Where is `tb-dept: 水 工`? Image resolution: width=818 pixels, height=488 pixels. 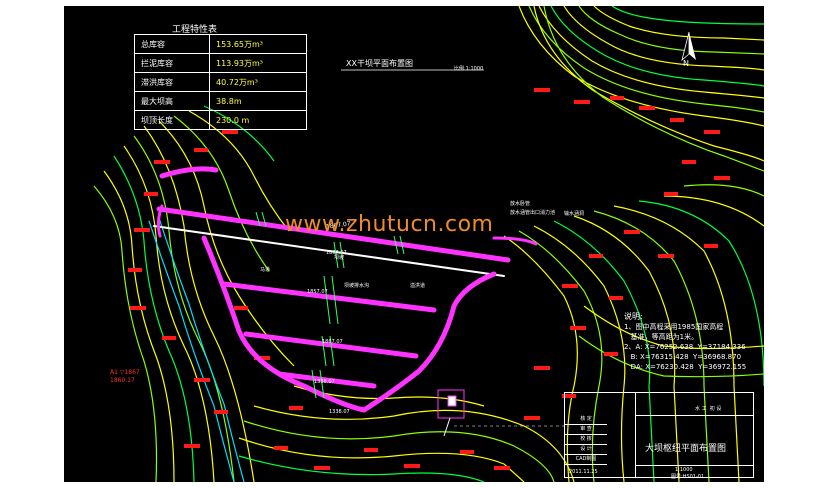 tb-dept: 水 工 is located at coordinates (701, 409).